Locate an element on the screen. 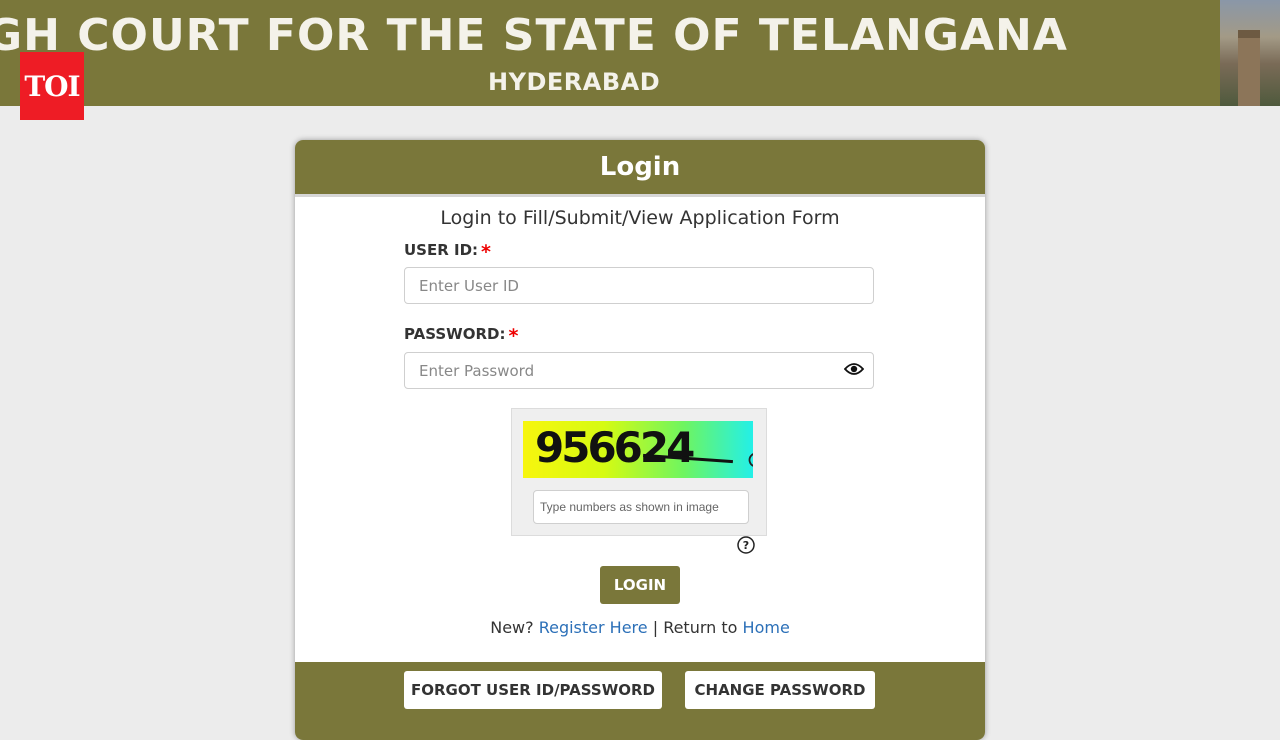  password-label: PASSWORD: * is located at coordinates (461, 336).